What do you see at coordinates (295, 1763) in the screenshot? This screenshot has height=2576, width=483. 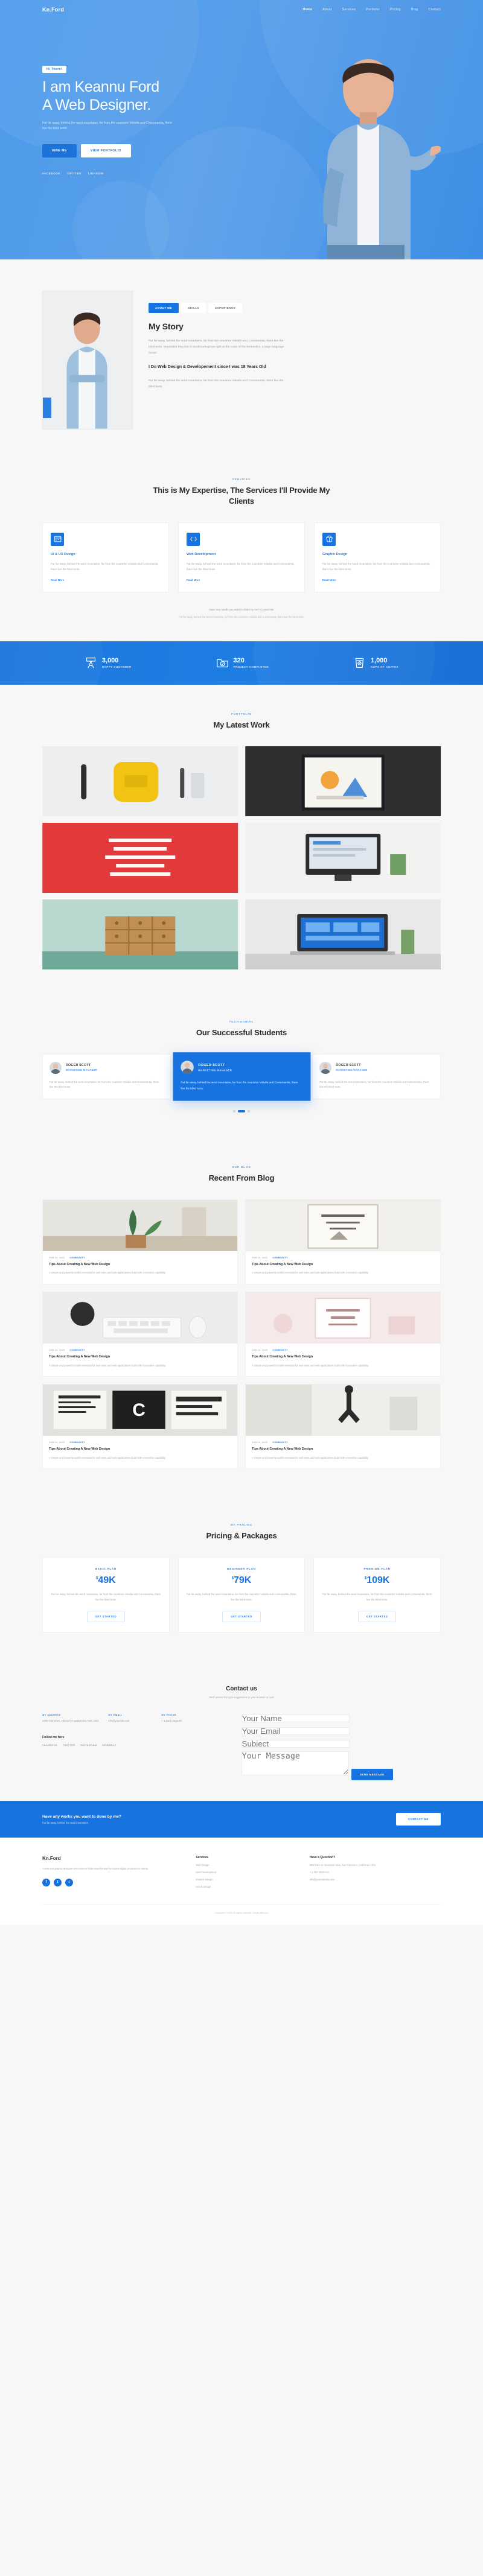 I see `contact-message-textarea` at bounding box center [295, 1763].